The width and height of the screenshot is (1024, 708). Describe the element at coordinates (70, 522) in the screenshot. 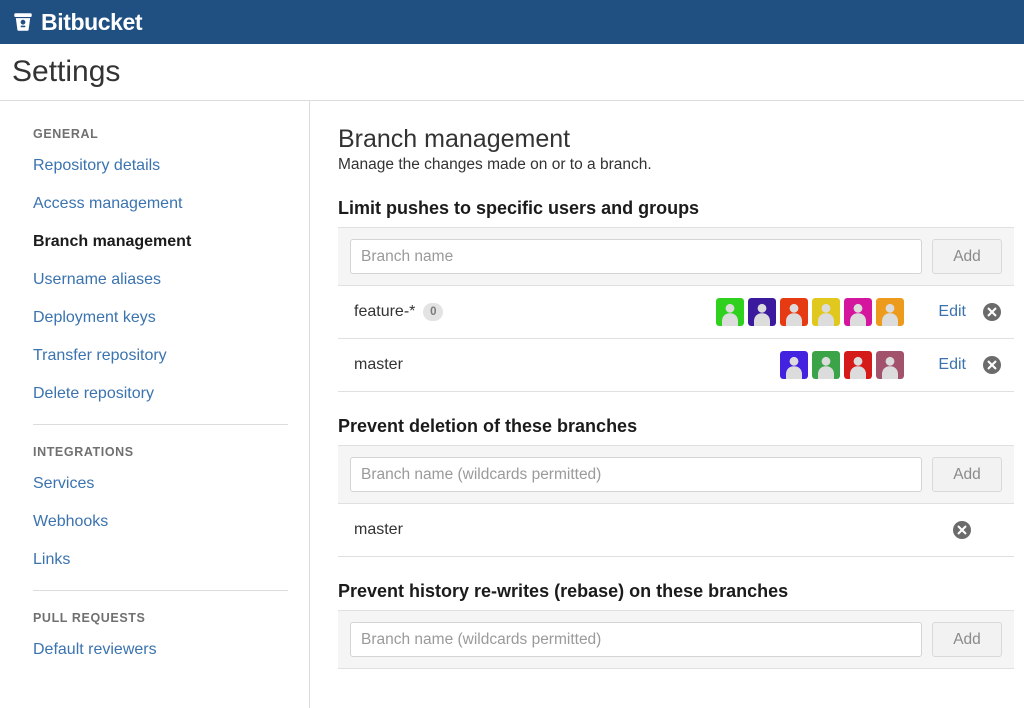

I see `sidebar-item-webhooks: Webhooks` at that location.